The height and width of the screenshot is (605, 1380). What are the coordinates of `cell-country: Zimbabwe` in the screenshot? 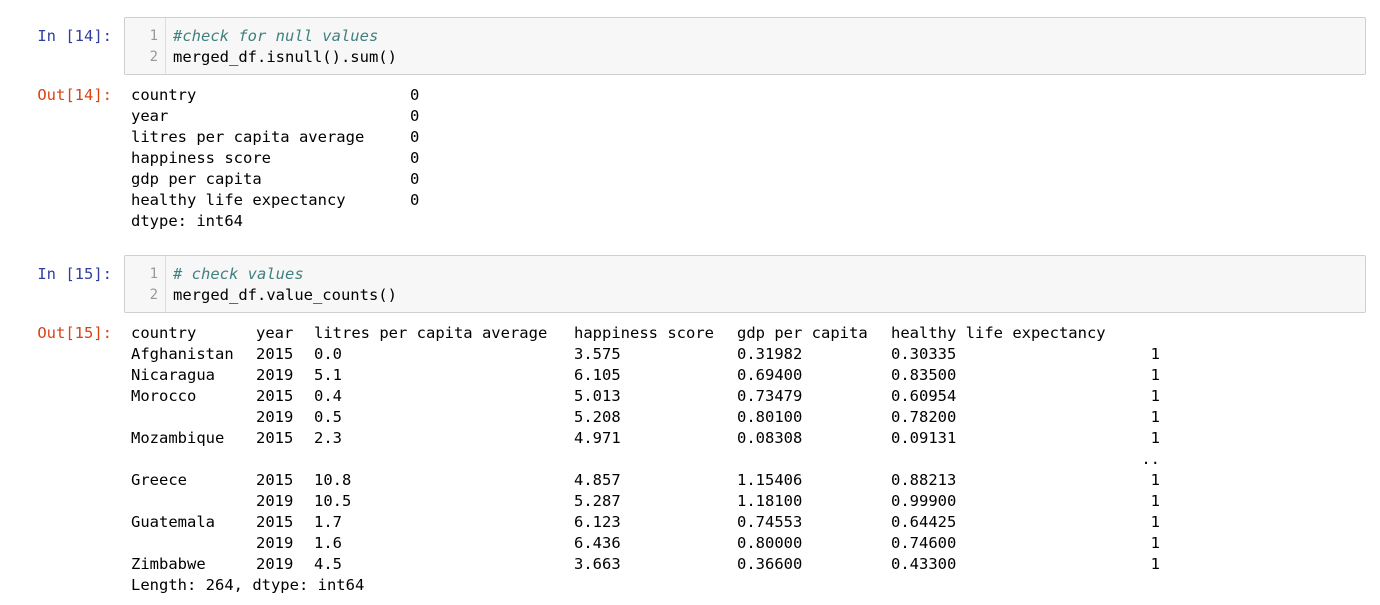 It's located at (168, 564).